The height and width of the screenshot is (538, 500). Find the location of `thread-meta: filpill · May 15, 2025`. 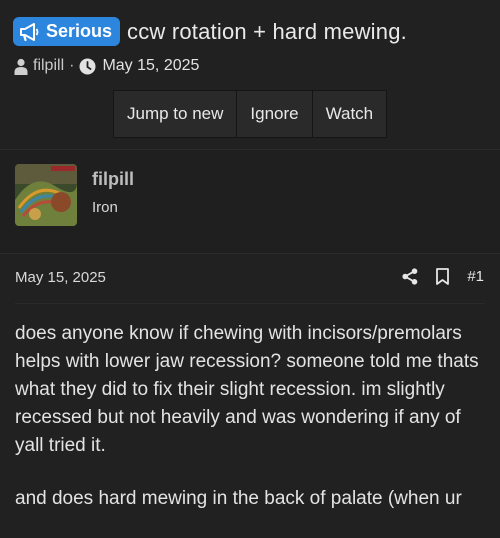

thread-meta: filpill · May 15, 2025 is located at coordinates (106, 66).